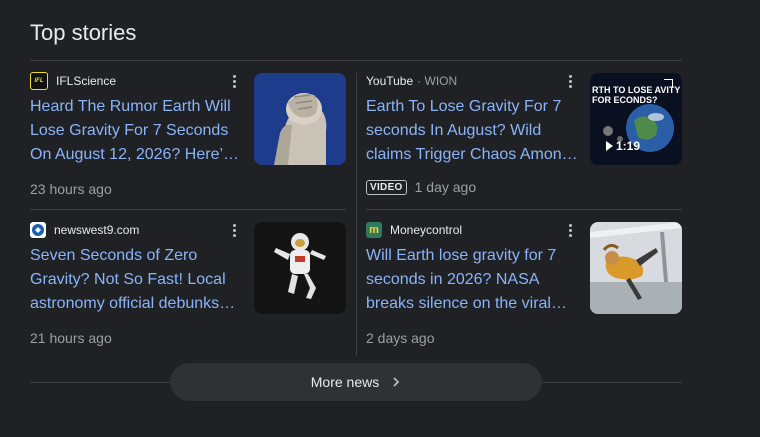 Image resolution: width=760 pixels, height=437 pixels. I want to click on story-meta: 2 days ago, so click(400, 338).